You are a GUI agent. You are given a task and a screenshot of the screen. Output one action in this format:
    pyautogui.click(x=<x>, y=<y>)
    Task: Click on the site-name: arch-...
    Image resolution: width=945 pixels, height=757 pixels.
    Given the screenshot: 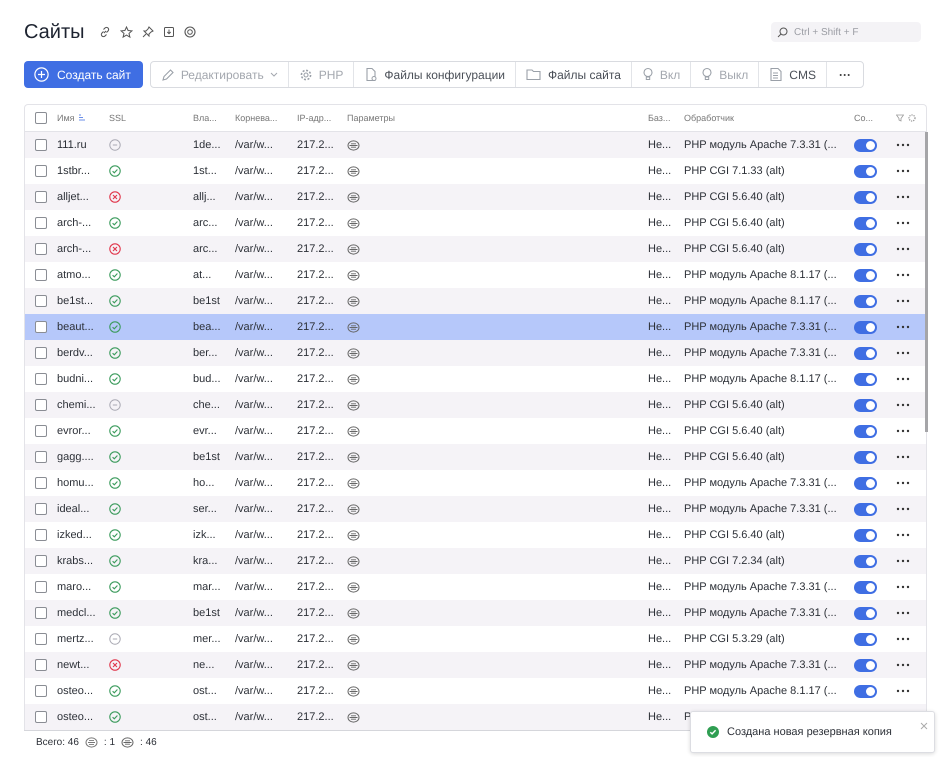 What is the action you would take?
    pyautogui.click(x=74, y=223)
    